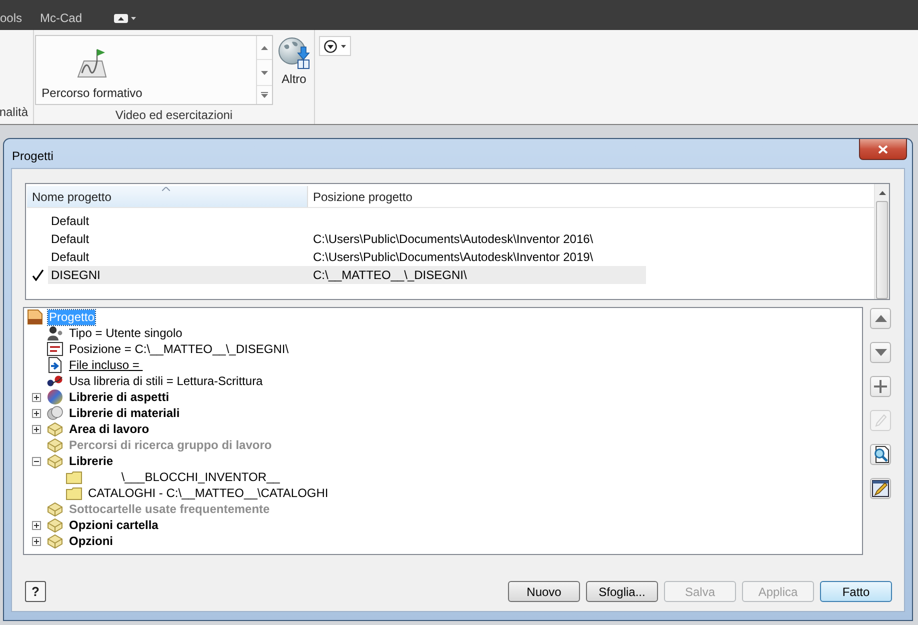  I want to click on move-up-button, so click(880, 318).